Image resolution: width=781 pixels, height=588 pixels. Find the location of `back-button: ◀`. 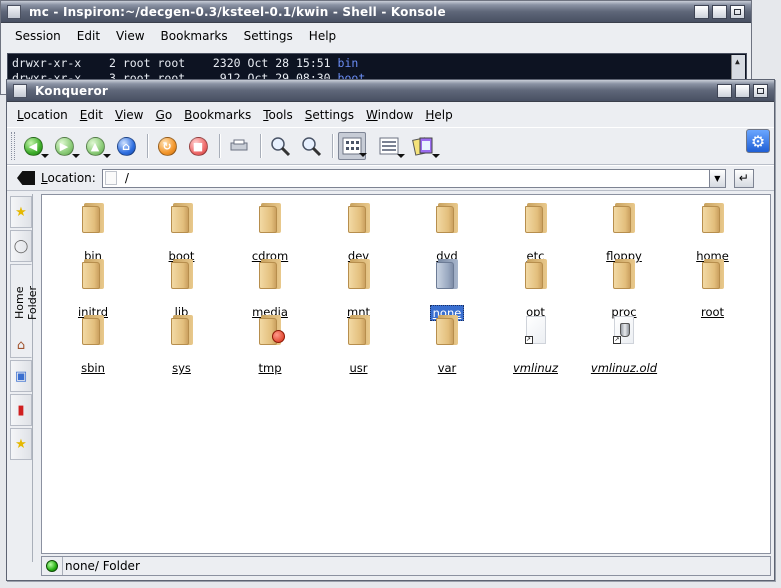

back-button: ◀ is located at coordinates (34, 146).